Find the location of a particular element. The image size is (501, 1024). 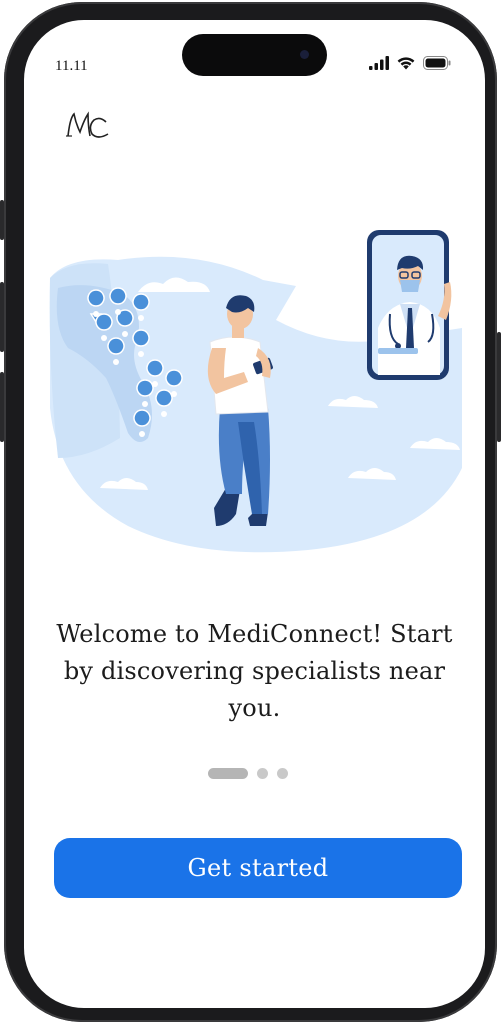

power-button is located at coordinates (499, 387).